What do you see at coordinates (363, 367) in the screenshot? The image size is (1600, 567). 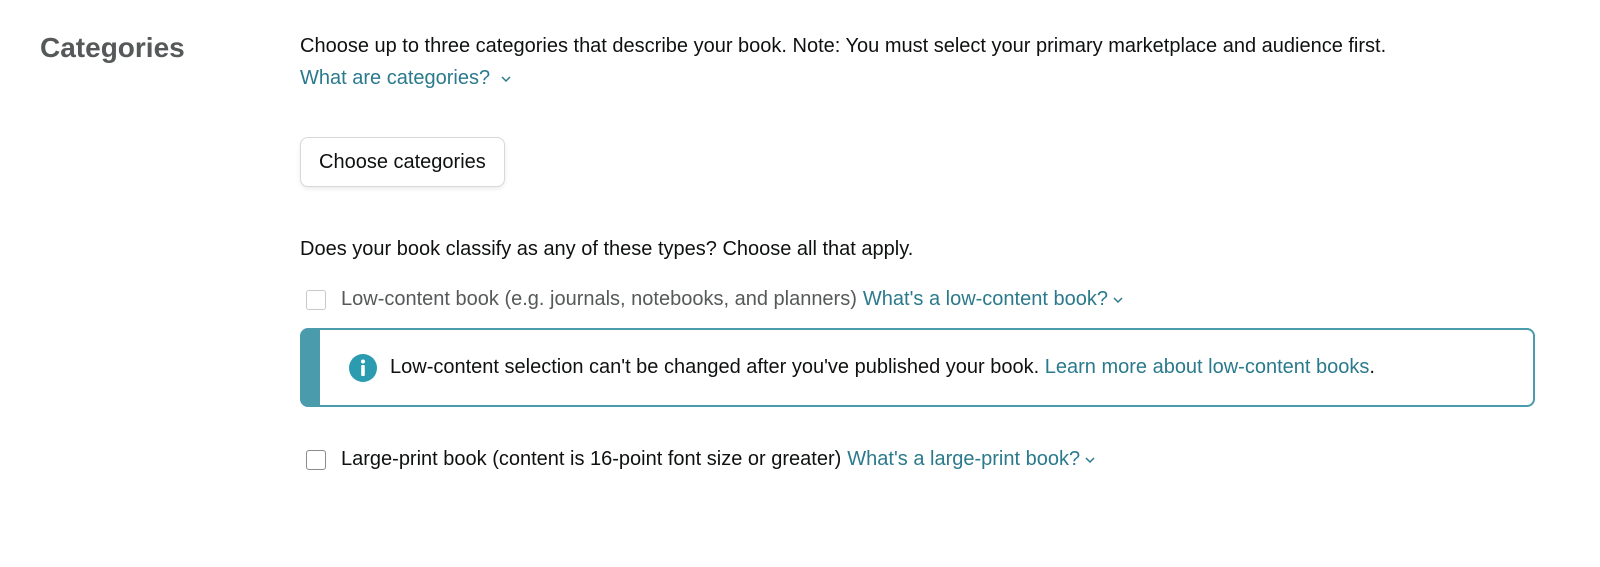 I see `info-icon` at bounding box center [363, 367].